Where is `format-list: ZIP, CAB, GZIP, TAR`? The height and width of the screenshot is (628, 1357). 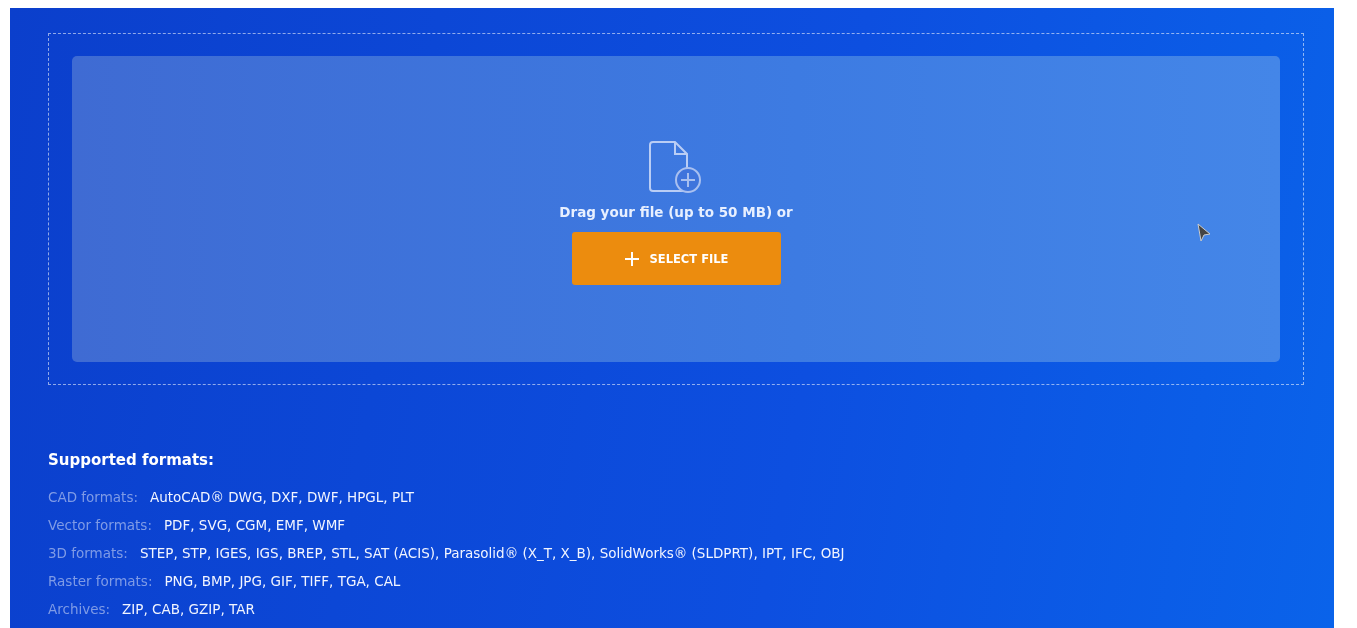 format-list: ZIP, CAB, GZIP, TAR is located at coordinates (188, 609).